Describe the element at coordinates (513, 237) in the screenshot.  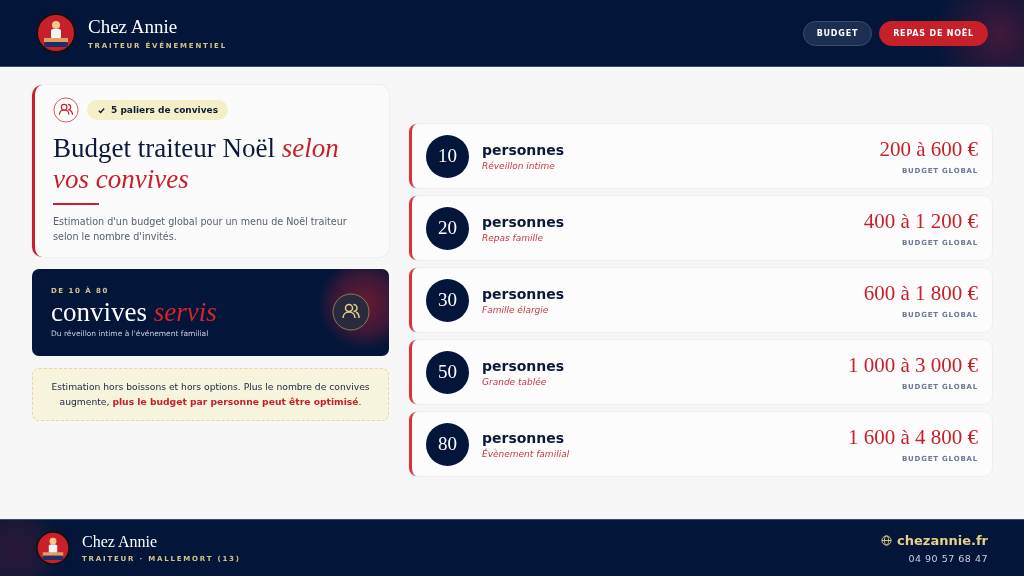
I see `tier-occasion: Repas famille` at that location.